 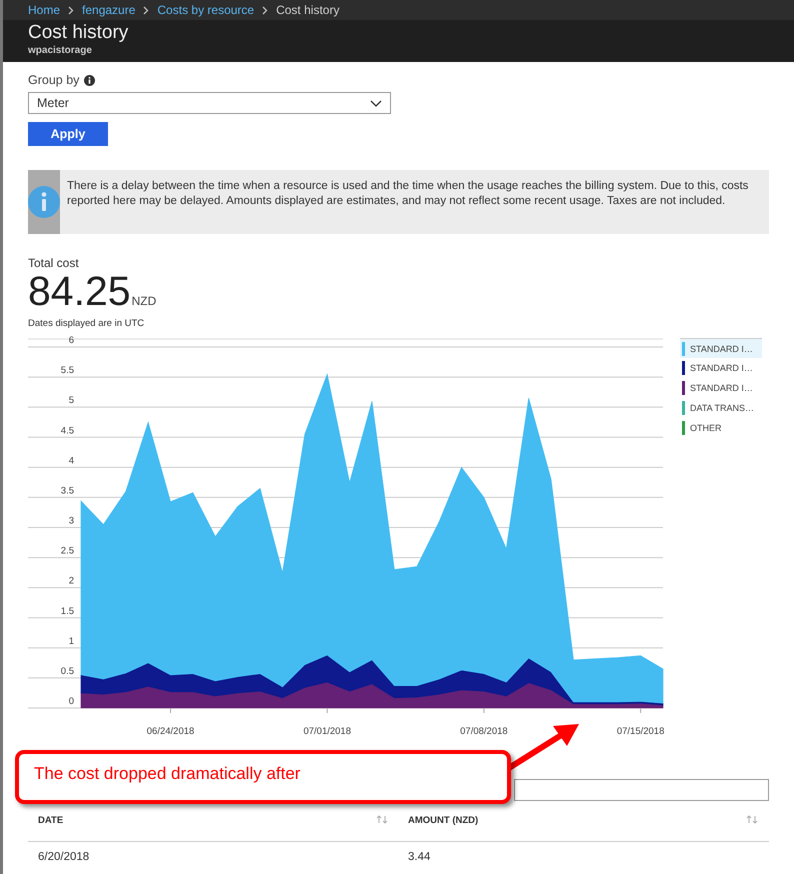 I want to click on apply-button: Apply, so click(x=68, y=134).